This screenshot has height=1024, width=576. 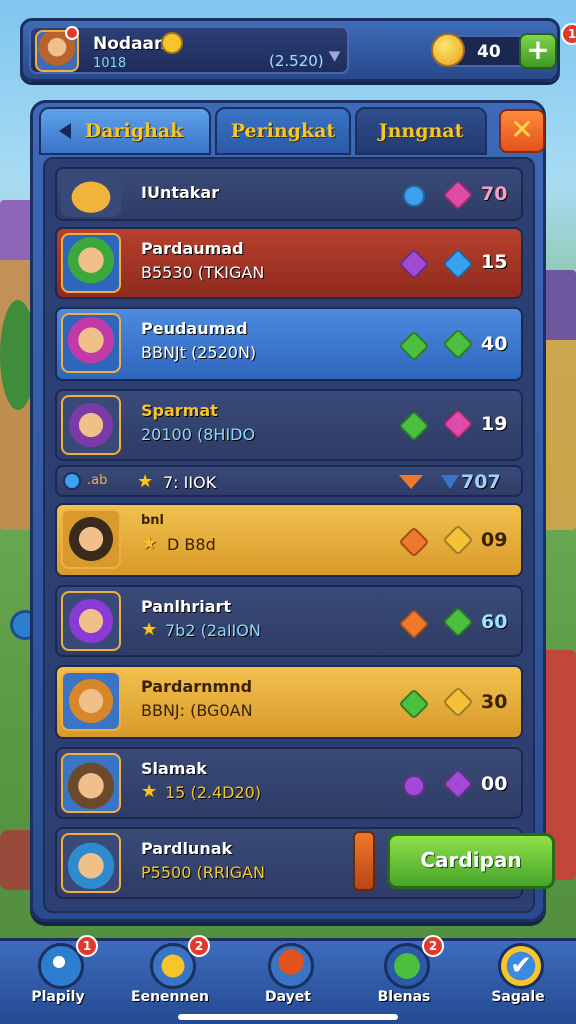 What do you see at coordinates (194, 328) in the screenshot?
I see `row-title: Peudaumad` at bounding box center [194, 328].